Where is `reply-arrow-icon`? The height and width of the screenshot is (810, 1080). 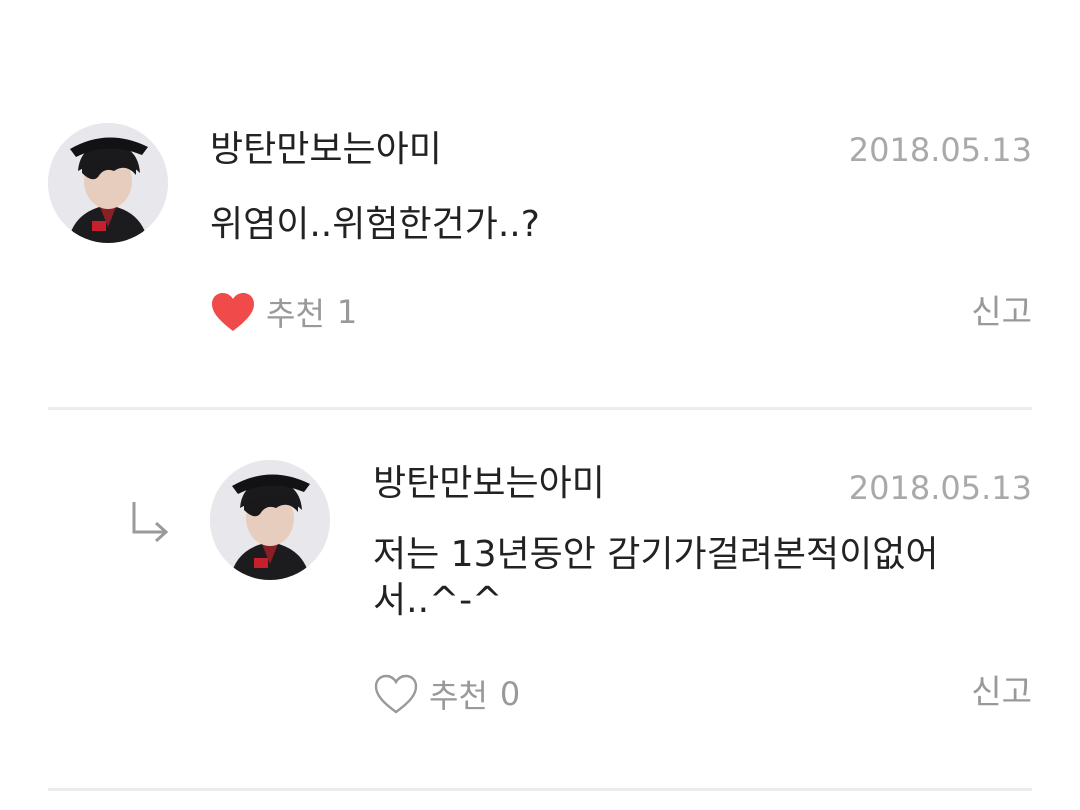 reply-arrow-icon is located at coordinates (150, 522).